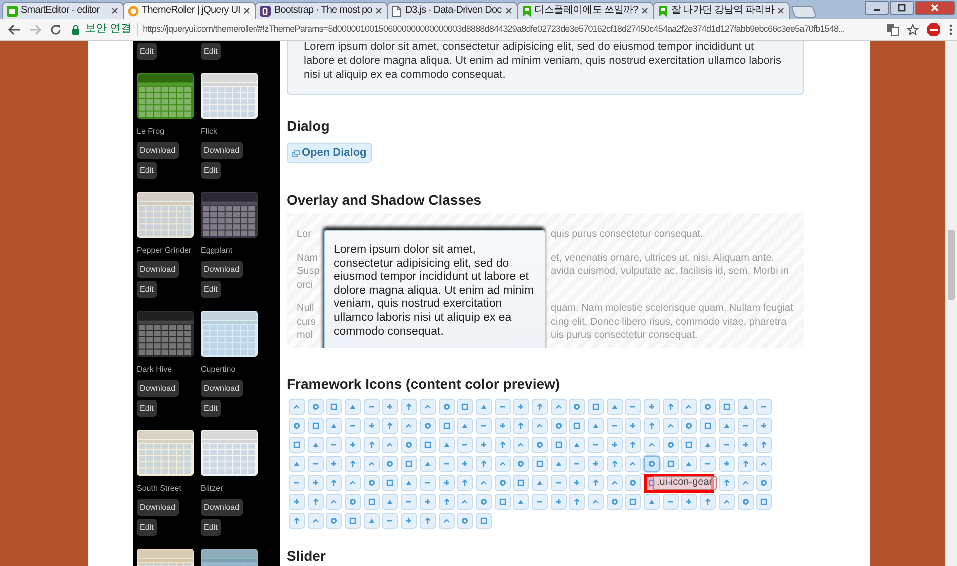  Describe the element at coordinates (951, 30) in the screenshot. I see `menu-icon` at that location.